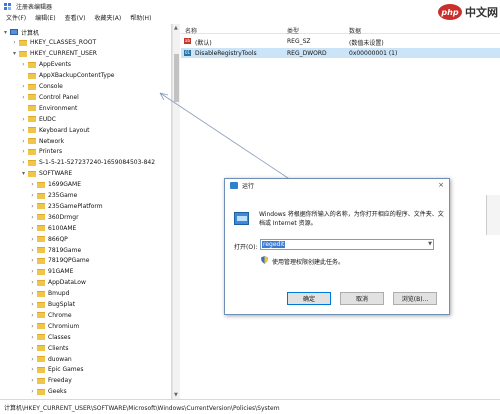 The height and width of the screenshot is (414, 500). What do you see at coordinates (16, 17) in the screenshot?
I see `menu-item: 文件(F)` at bounding box center [16, 17].